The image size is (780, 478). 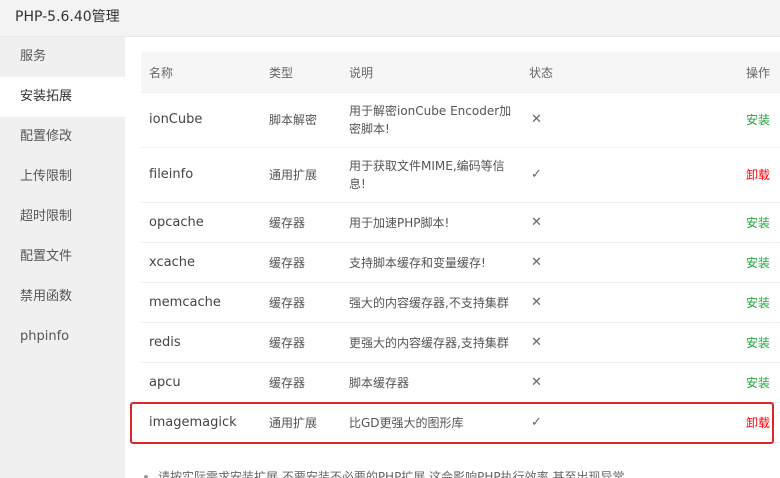 I want to click on table-row: memcache 缓存器 强大的内容缓存器,不支持集群 ✕ 安装, so click(x=460, y=302).